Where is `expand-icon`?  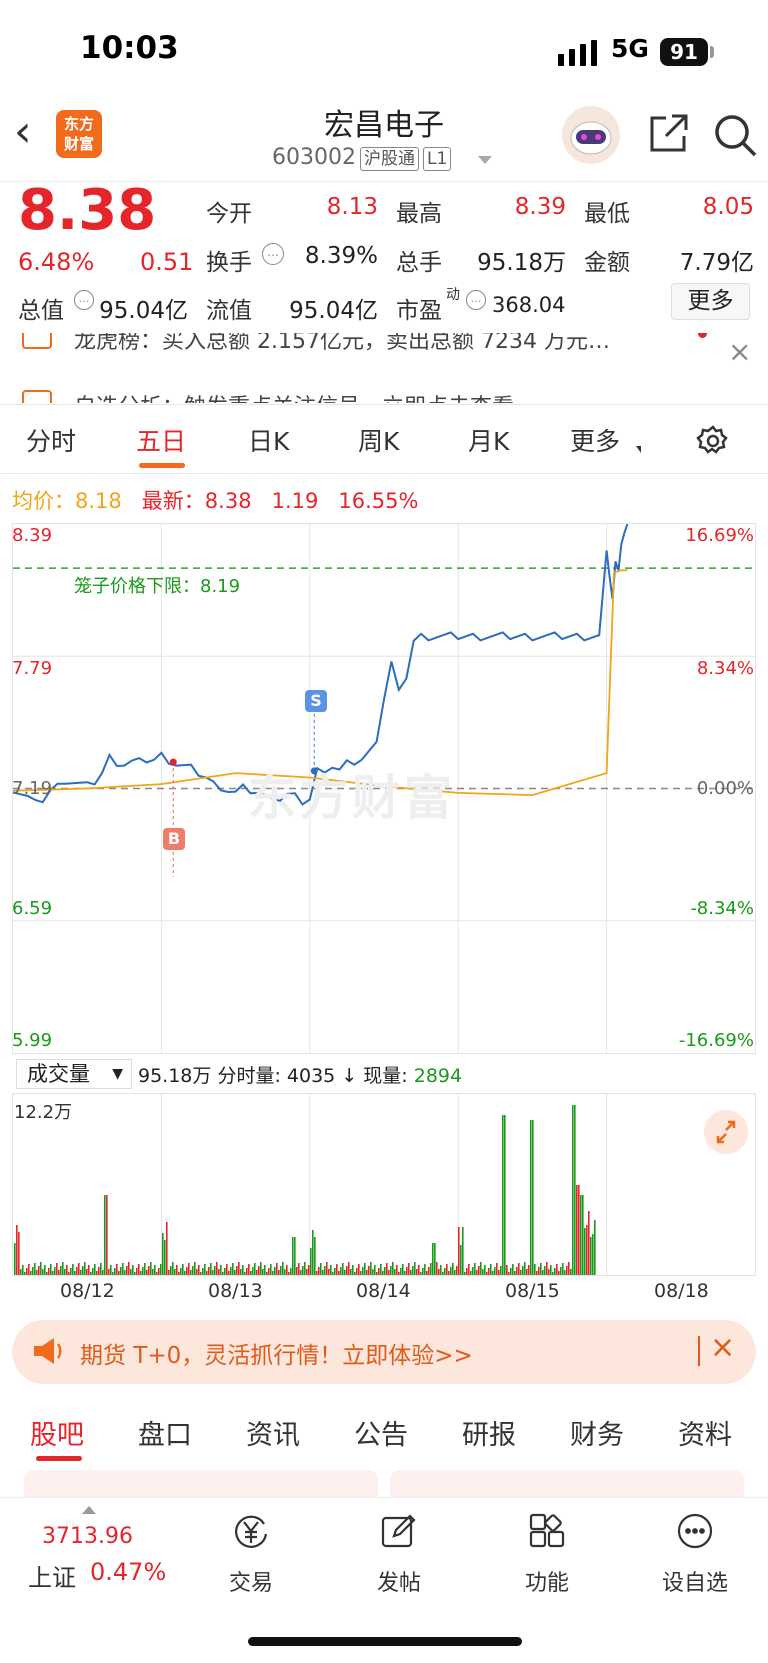
expand-icon is located at coordinates (726, 1132).